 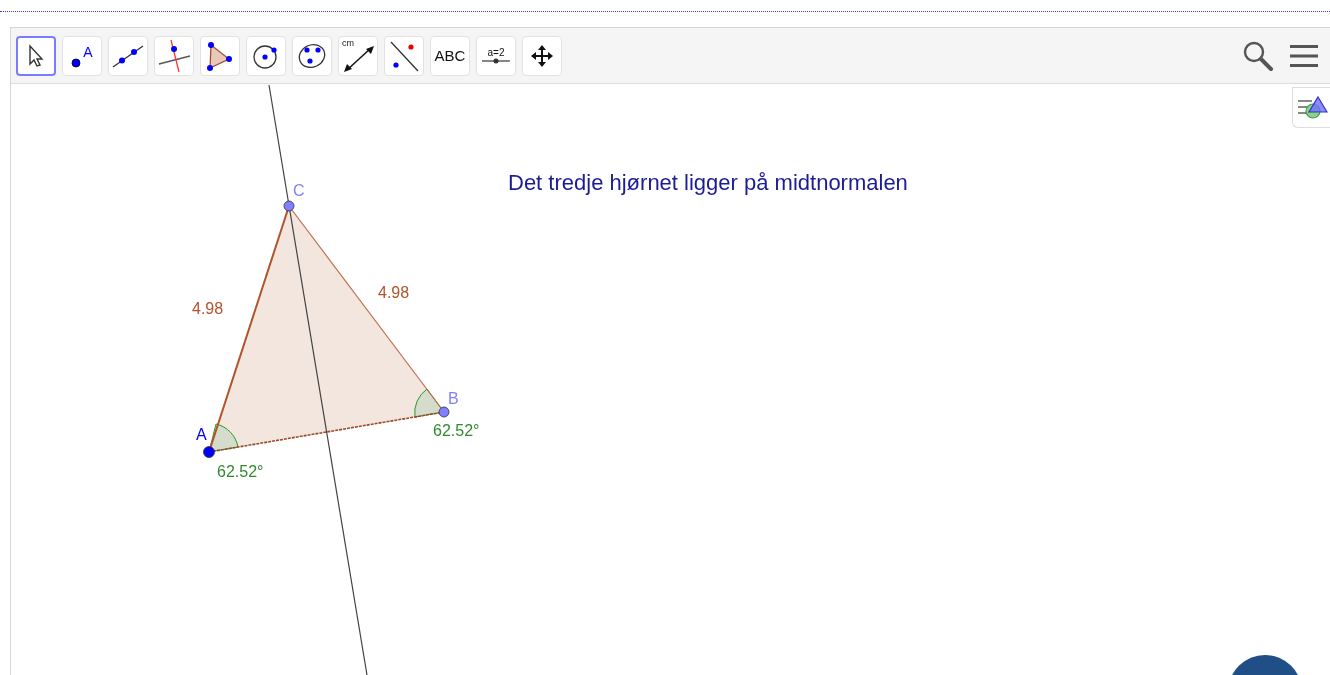 What do you see at coordinates (1304, 55) in the screenshot?
I see `menu-icon` at bounding box center [1304, 55].